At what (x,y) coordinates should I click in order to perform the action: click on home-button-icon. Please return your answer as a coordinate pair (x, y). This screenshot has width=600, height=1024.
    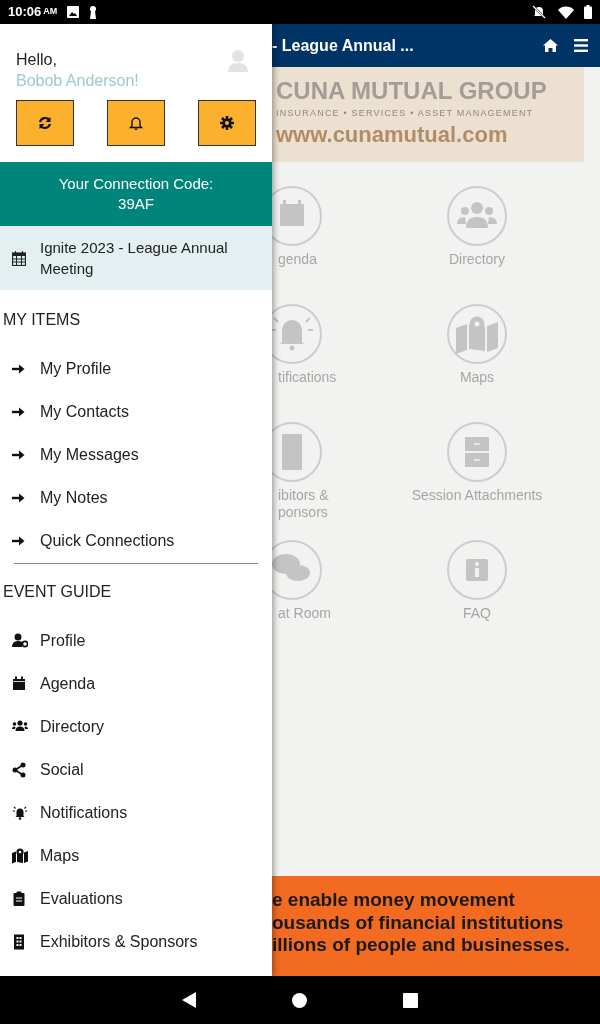
    Looking at the image, I should click on (299, 1000).